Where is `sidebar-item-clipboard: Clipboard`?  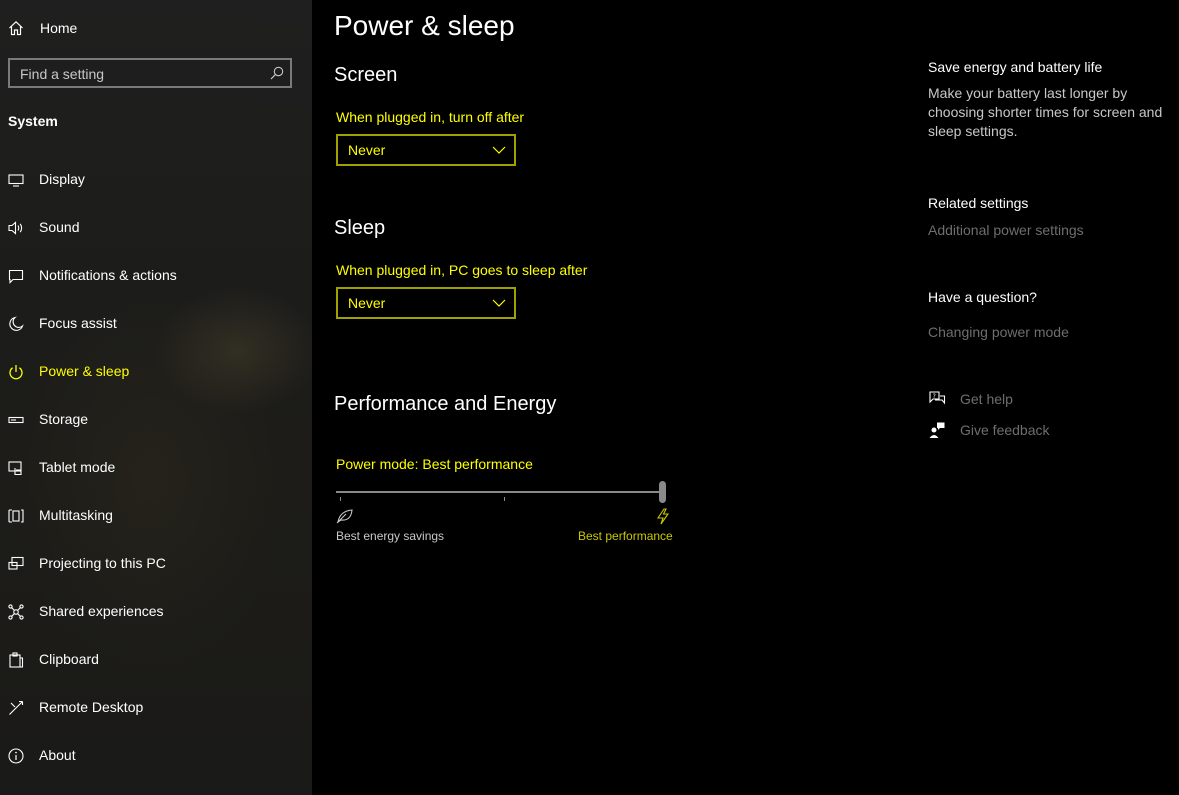 sidebar-item-clipboard: Clipboard is located at coordinates (156, 660).